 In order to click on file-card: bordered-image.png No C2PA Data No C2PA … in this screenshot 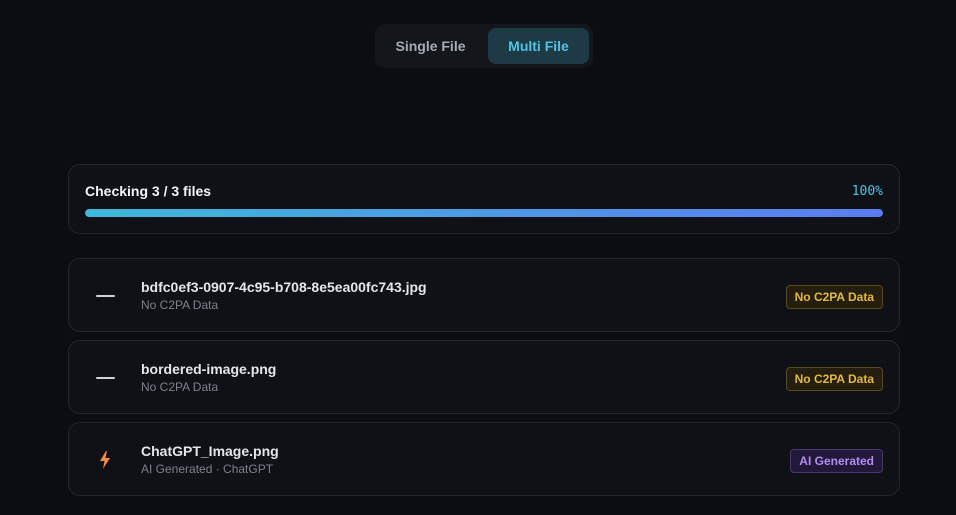, I will do `click(484, 377)`.